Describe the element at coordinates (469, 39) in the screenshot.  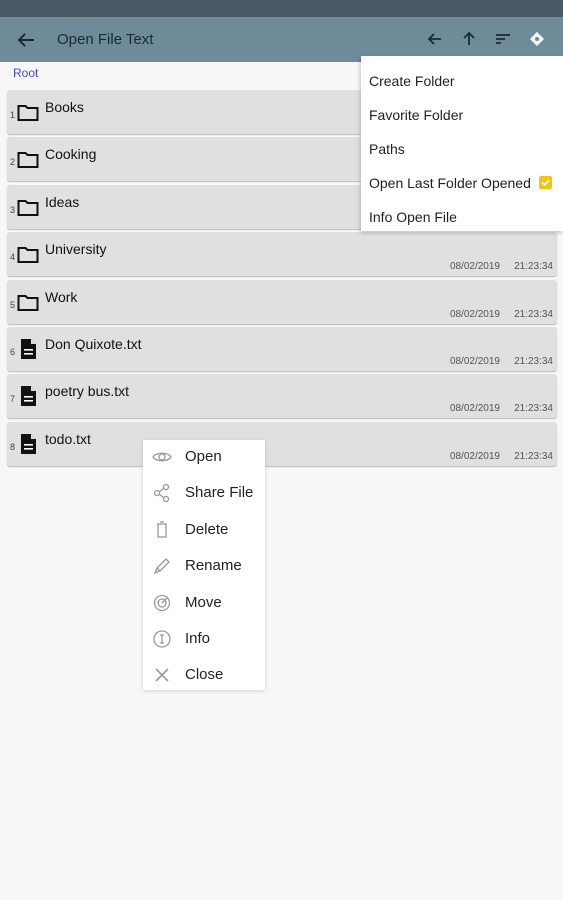
I see `arrow-up-icon` at that location.